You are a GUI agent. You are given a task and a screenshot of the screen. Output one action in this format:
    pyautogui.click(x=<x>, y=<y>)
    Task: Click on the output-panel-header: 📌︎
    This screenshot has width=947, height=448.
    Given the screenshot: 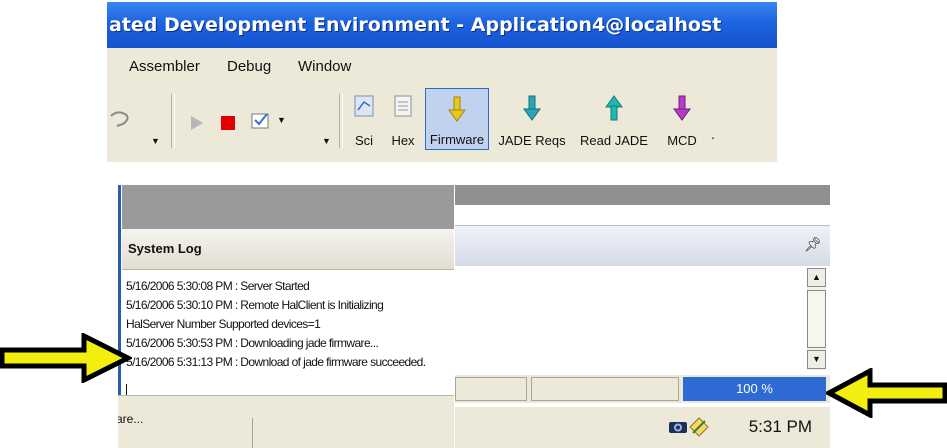 What is the action you would take?
    pyautogui.click(x=642, y=245)
    